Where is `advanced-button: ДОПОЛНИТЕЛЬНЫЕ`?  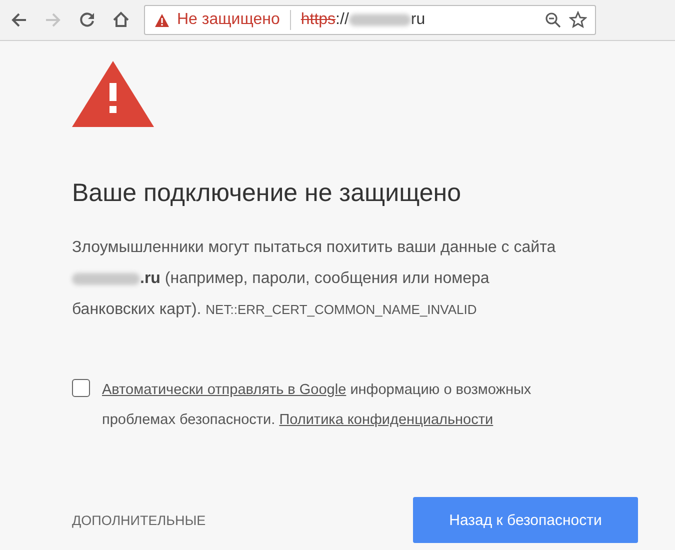
advanced-button: ДОПОЛНИТЕЛЬНЫЕ is located at coordinates (139, 520).